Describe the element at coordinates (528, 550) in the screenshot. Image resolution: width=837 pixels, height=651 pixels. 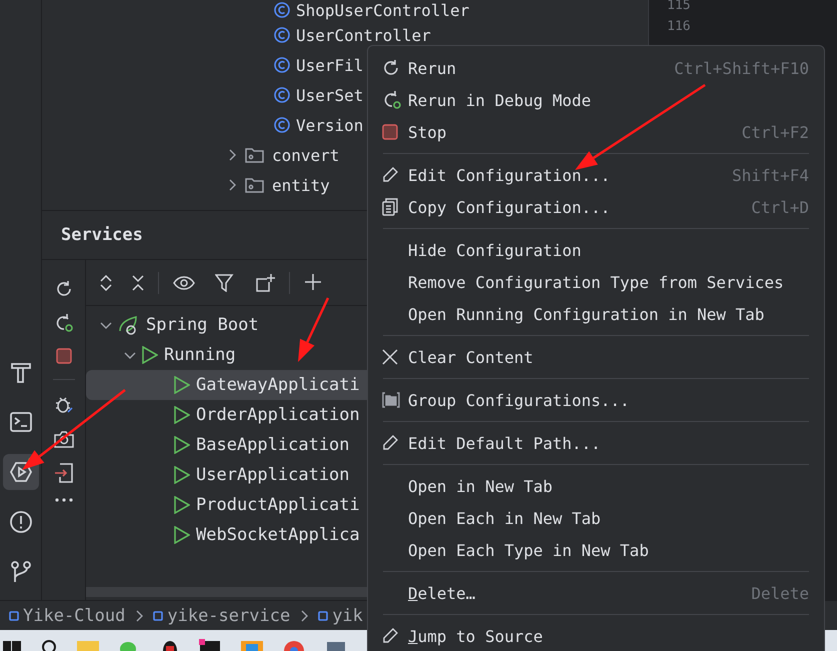
I see `menu-label: Open Each Type in New Tab` at that location.